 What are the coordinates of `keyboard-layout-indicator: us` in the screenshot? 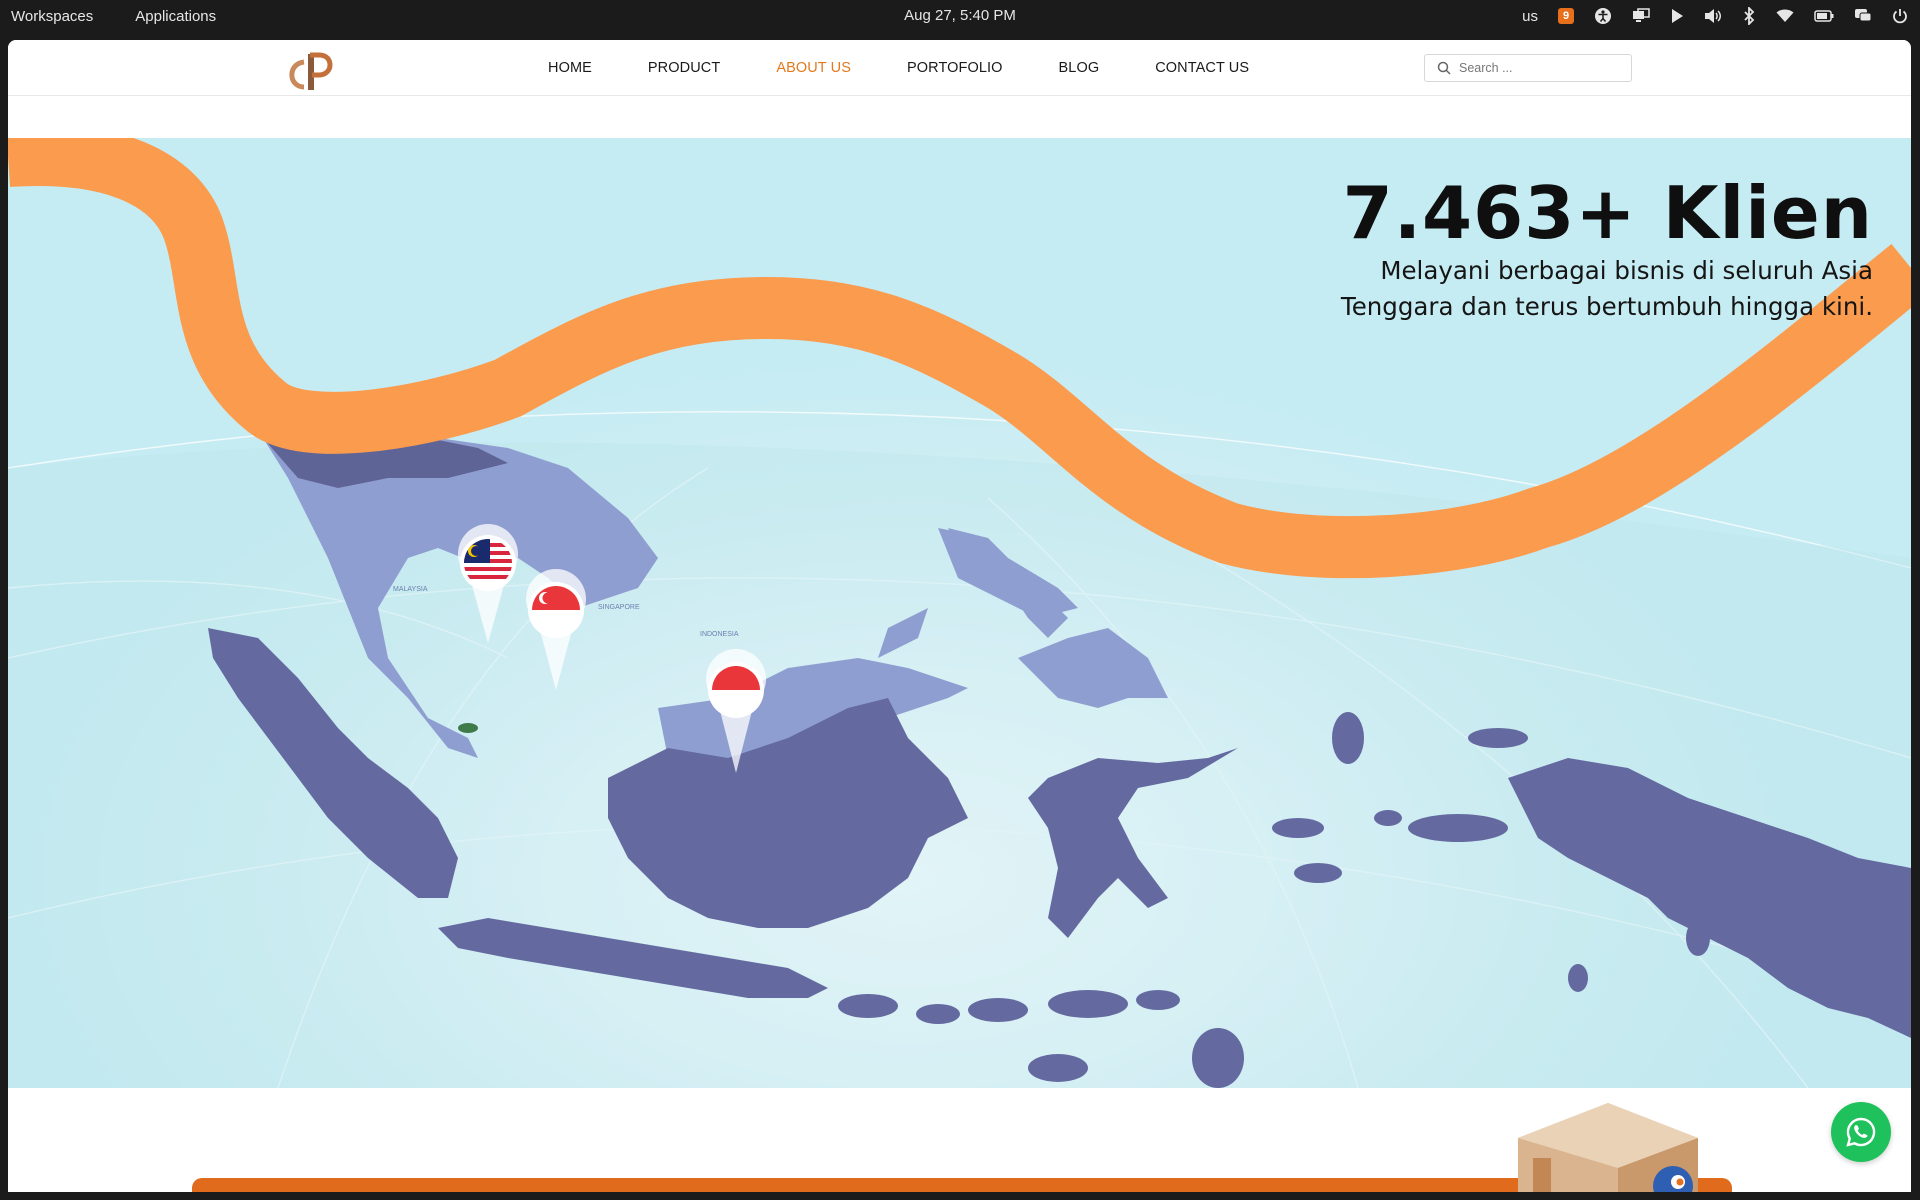 It's located at (1530, 16).